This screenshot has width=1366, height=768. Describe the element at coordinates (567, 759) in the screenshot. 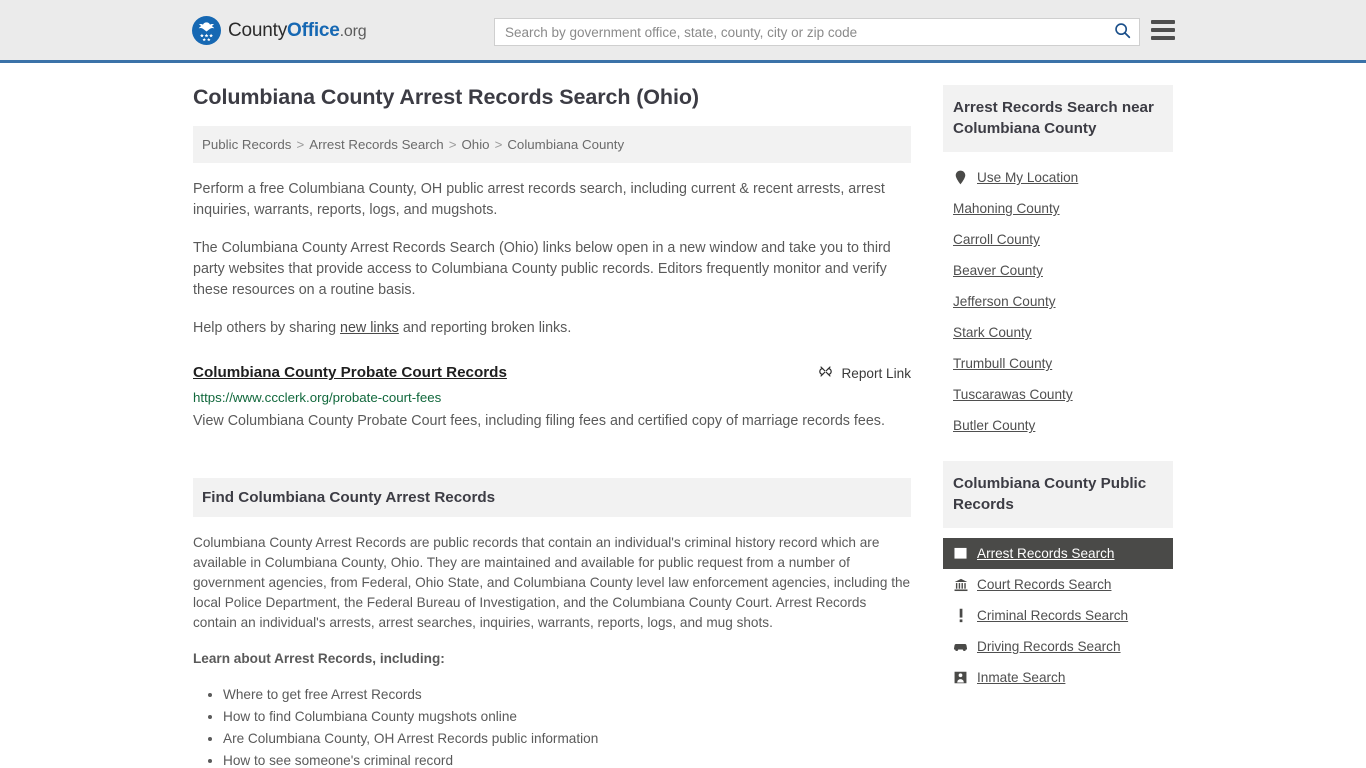

I see `list-item: How to see someone's criminal record` at that location.